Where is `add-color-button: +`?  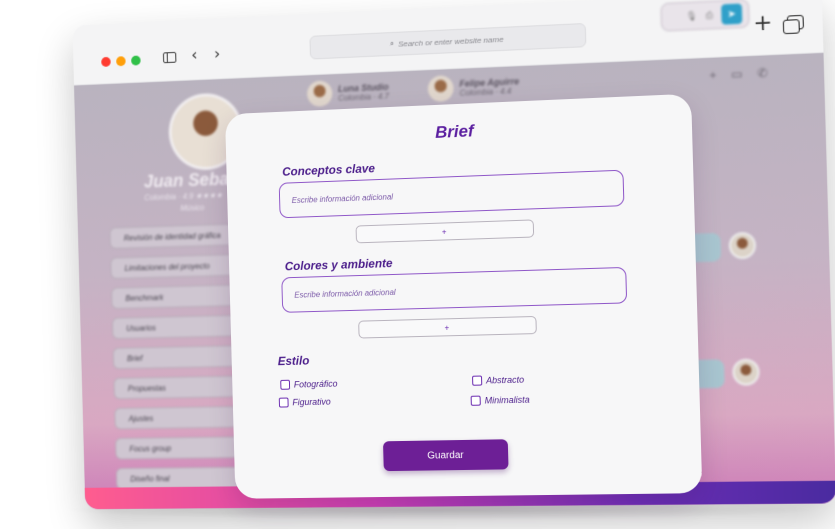
add-color-button: + is located at coordinates (447, 327).